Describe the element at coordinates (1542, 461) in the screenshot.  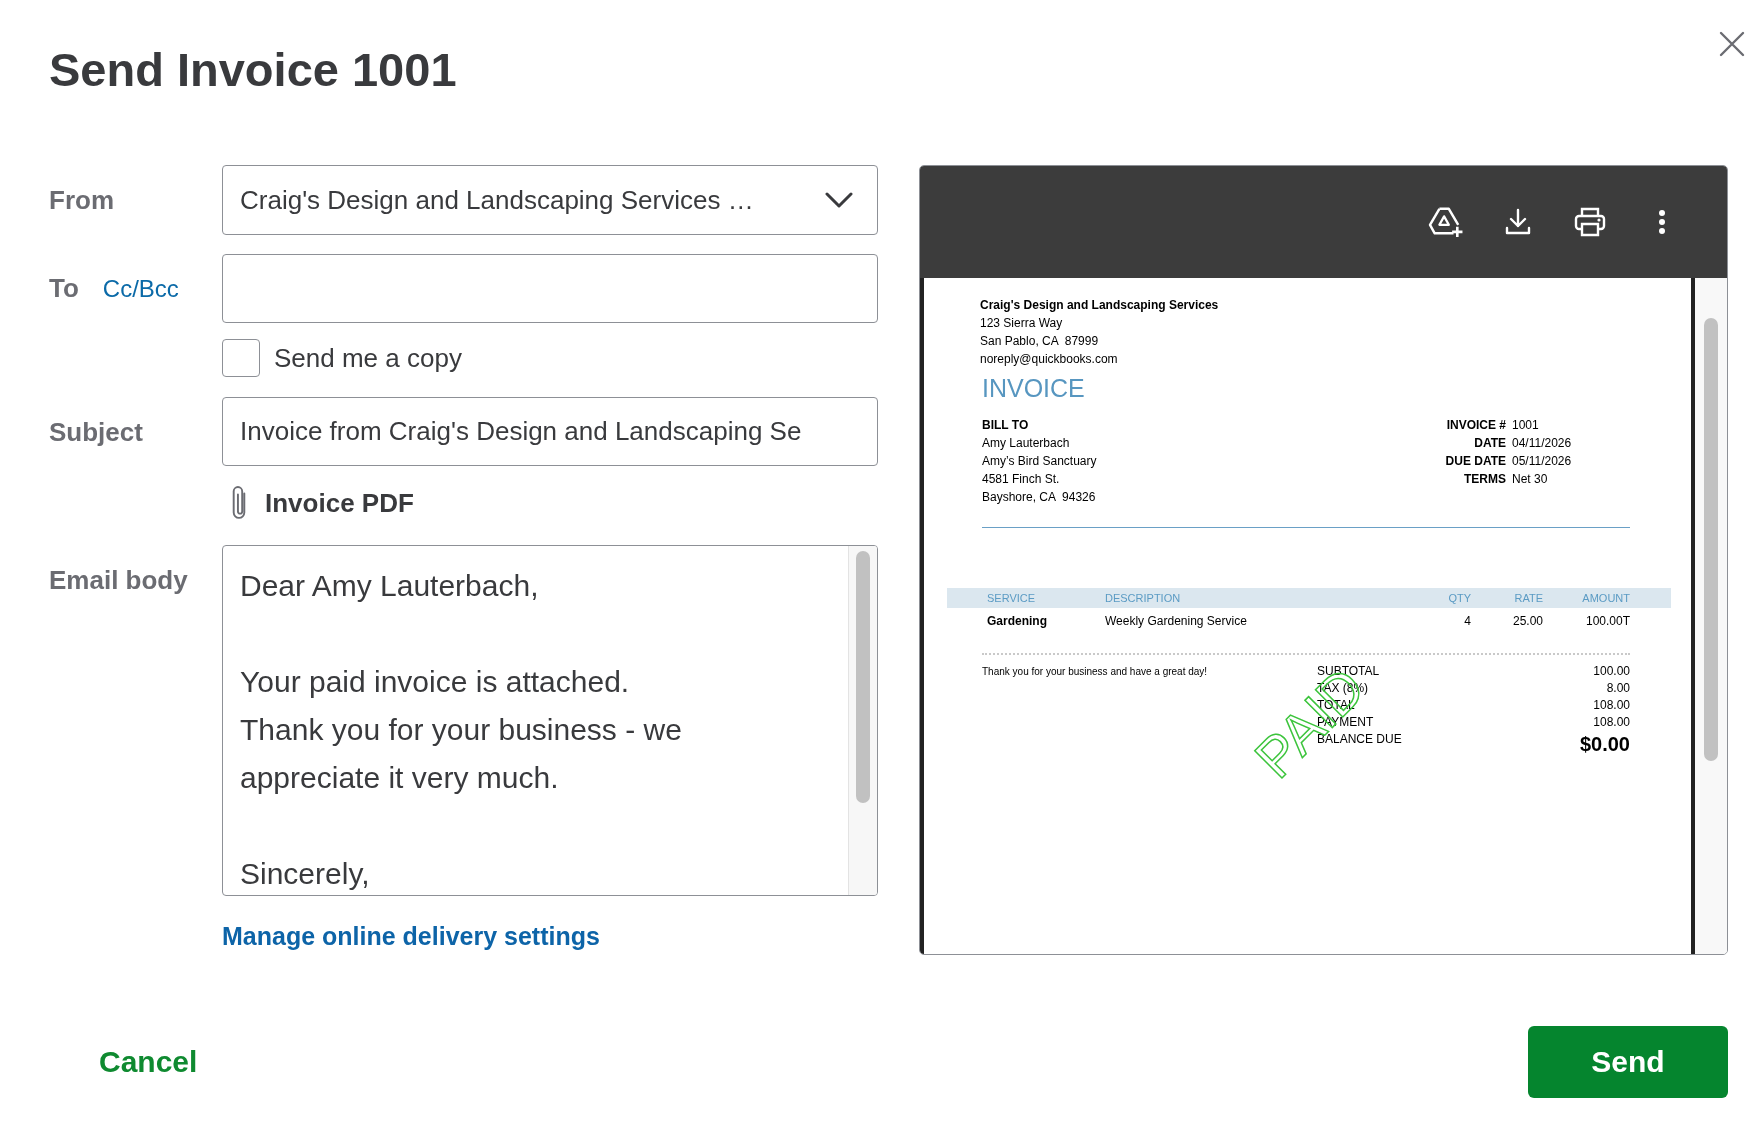
I see `meta-value: 05/11/2026` at that location.